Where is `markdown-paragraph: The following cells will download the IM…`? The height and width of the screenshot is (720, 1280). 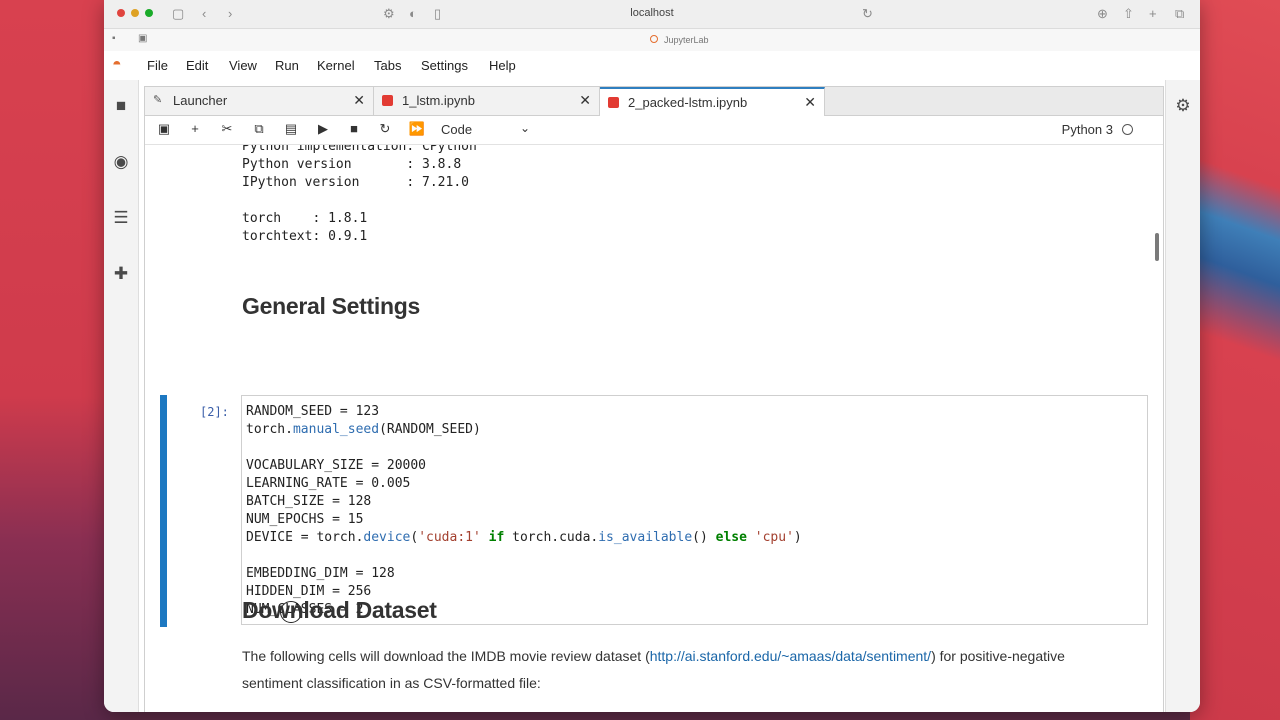 markdown-paragraph: The following cells will download the IM… is located at coordinates (653, 669).